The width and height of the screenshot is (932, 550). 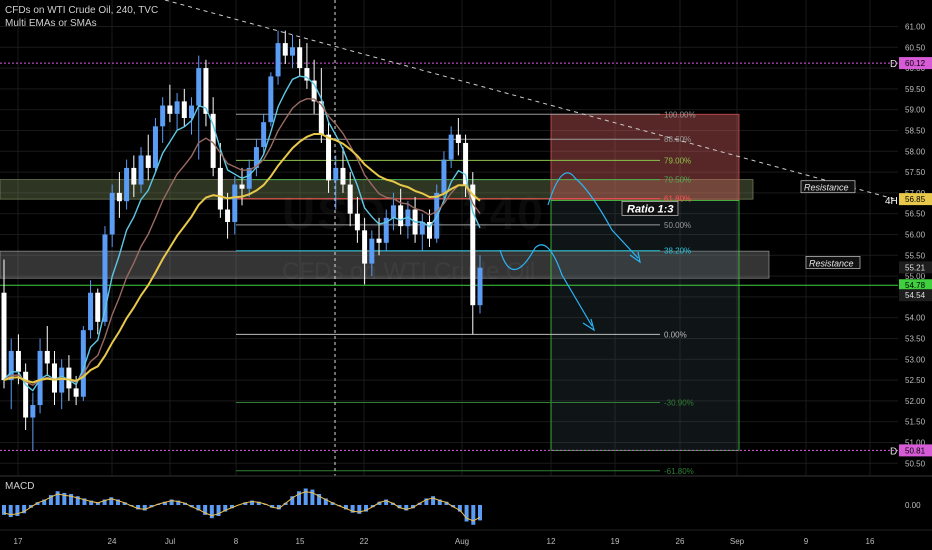 I want to click on time-axis-label: 8, so click(x=236, y=541).